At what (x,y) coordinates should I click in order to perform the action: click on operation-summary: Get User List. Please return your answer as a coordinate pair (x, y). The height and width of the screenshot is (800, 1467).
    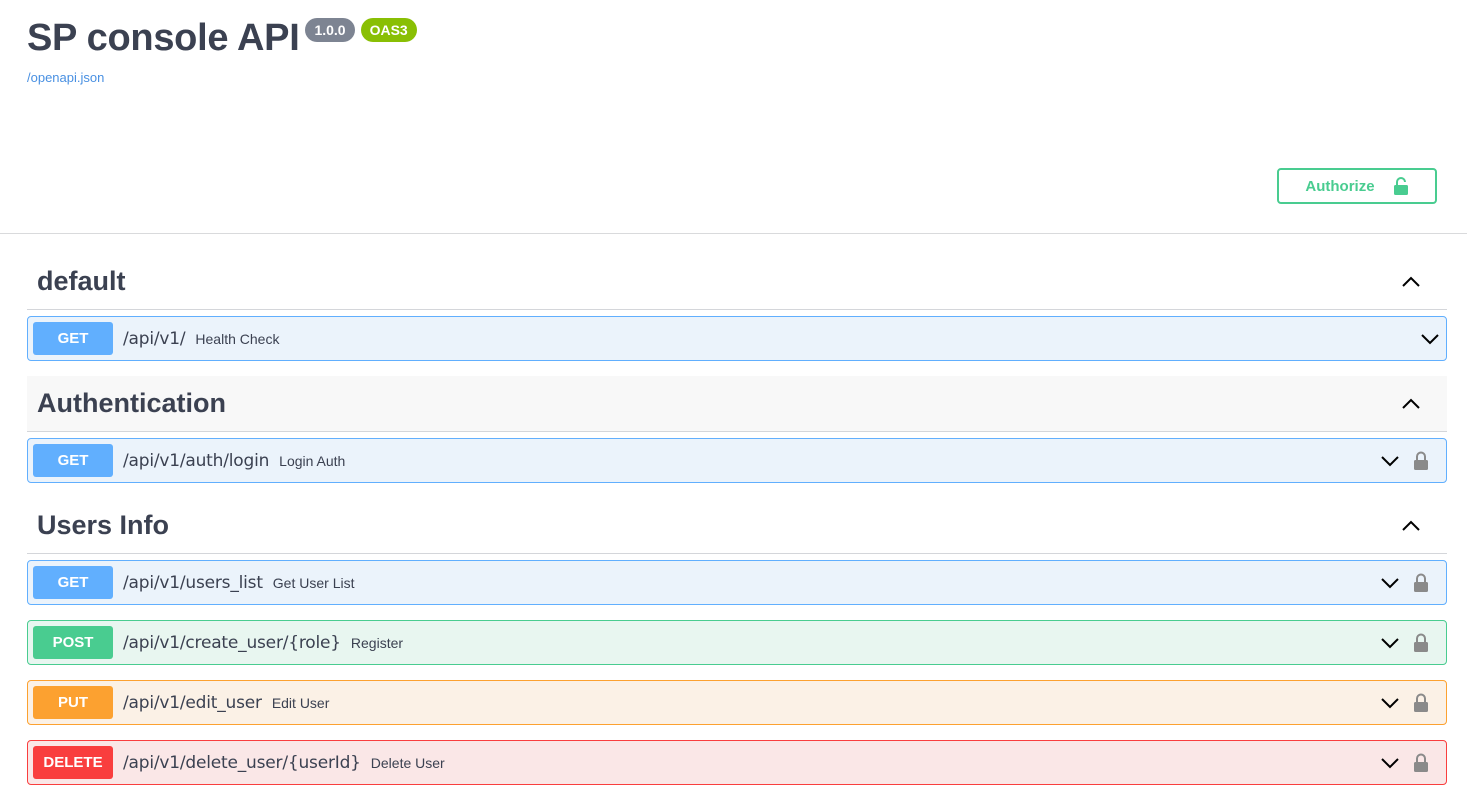
    Looking at the image, I should click on (313, 582).